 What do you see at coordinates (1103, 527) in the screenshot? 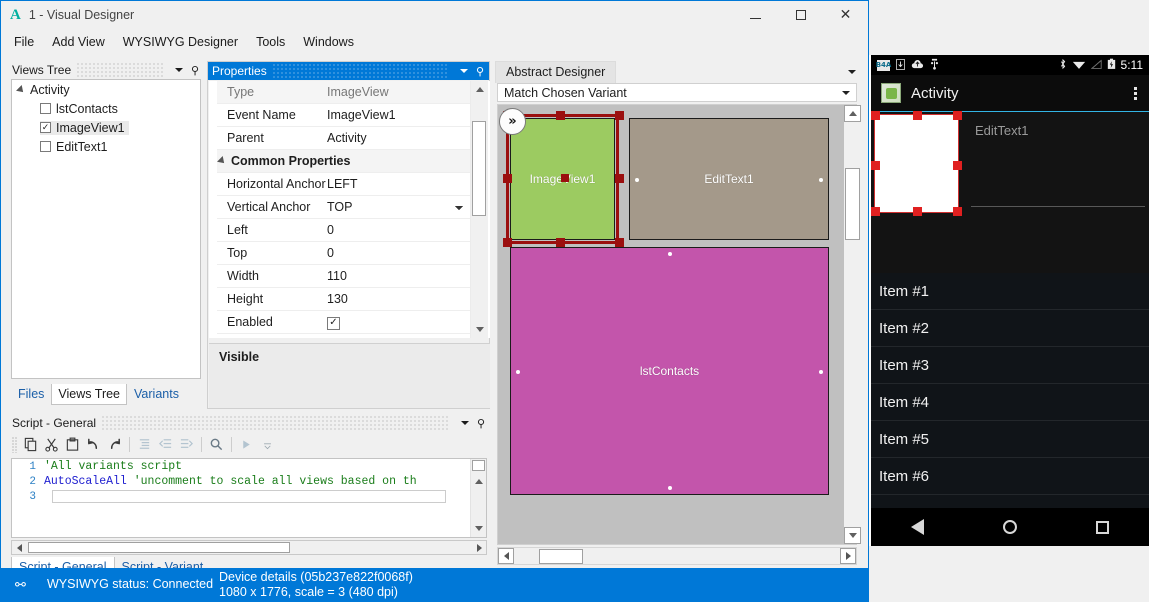
I see `recents-icon` at bounding box center [1103, 527].